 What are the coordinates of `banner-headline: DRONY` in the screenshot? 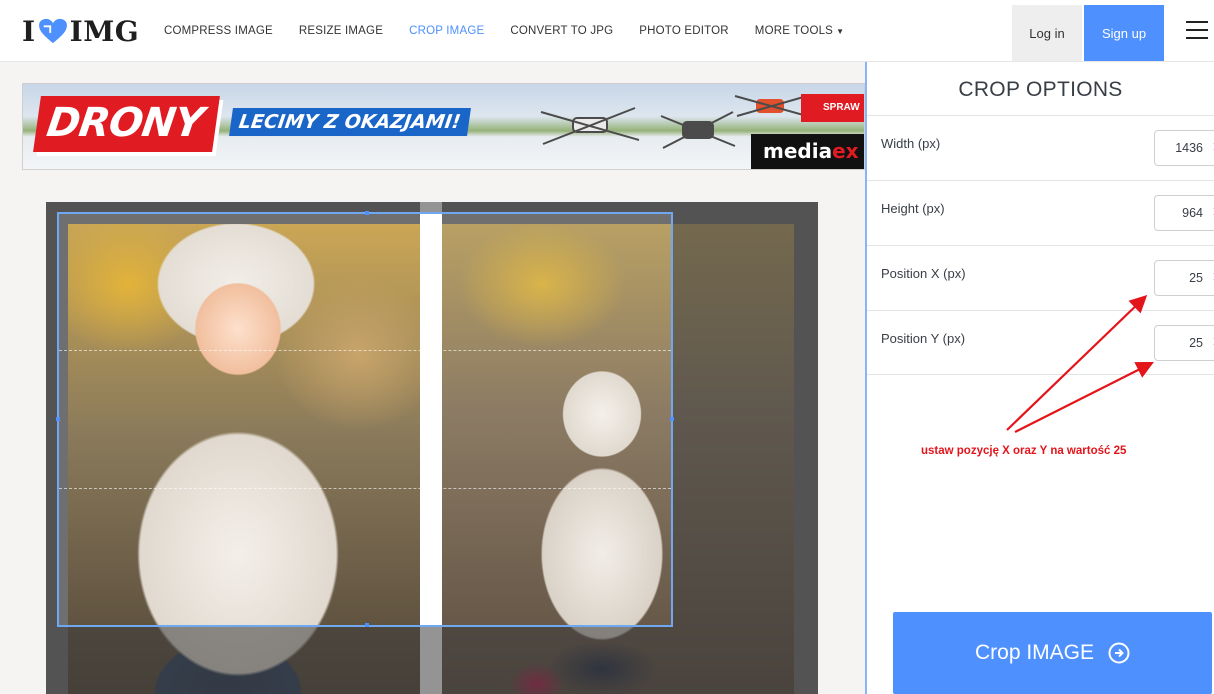 It's located at (127, 124).